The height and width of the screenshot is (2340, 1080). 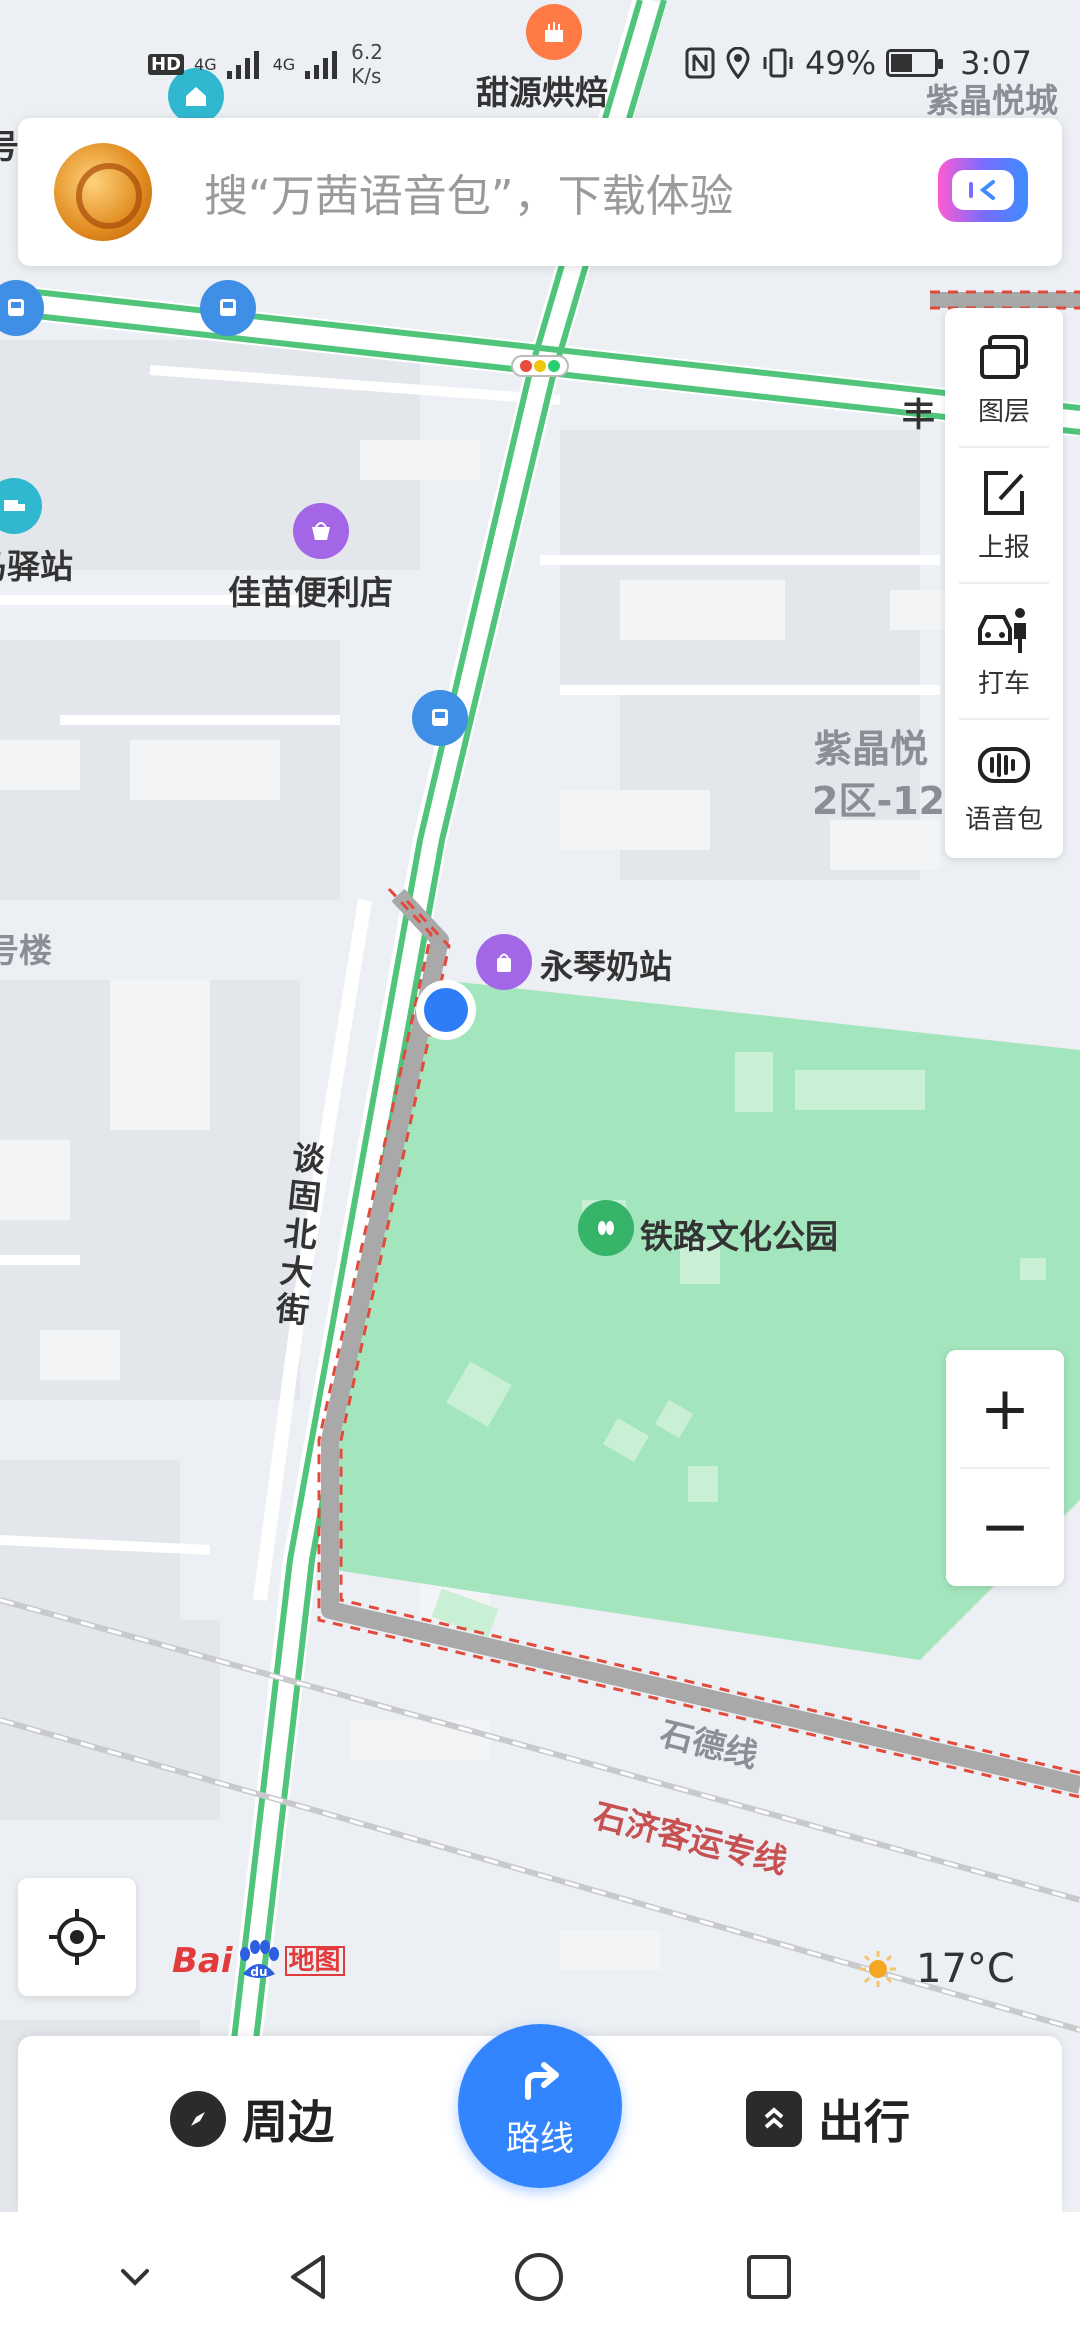 I want to click on route-arrow-icon, so click(x=542, y=2080).